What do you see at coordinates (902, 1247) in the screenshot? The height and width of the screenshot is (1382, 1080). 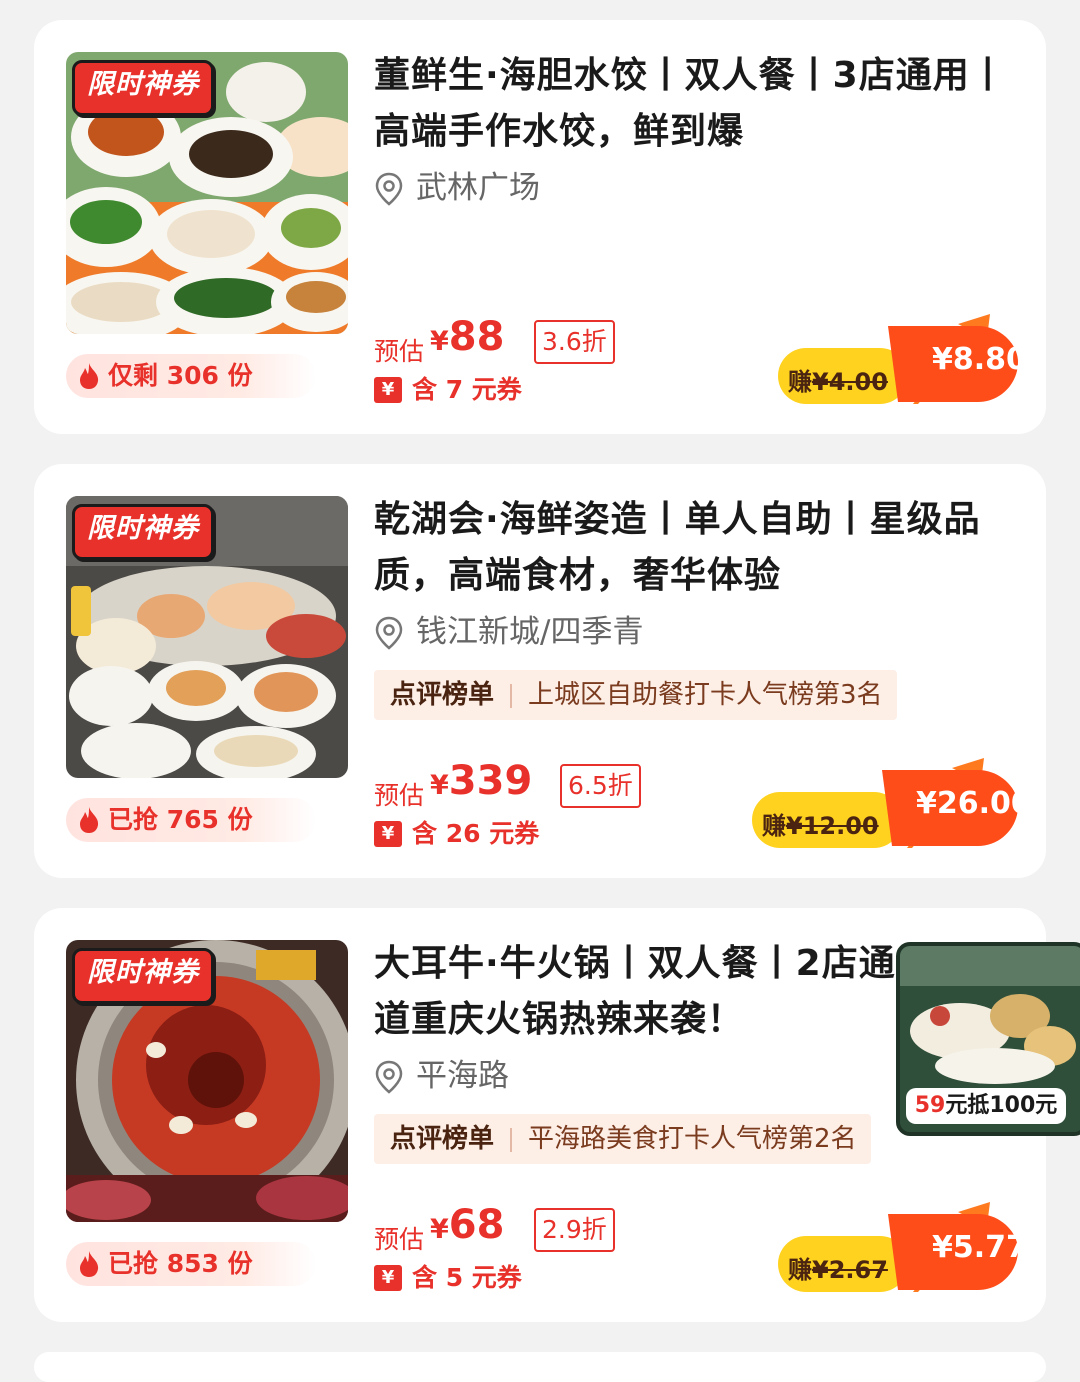 I see `earn-button: 赚¥2.67 ¥5.77` at bounding box center [902, 1247].